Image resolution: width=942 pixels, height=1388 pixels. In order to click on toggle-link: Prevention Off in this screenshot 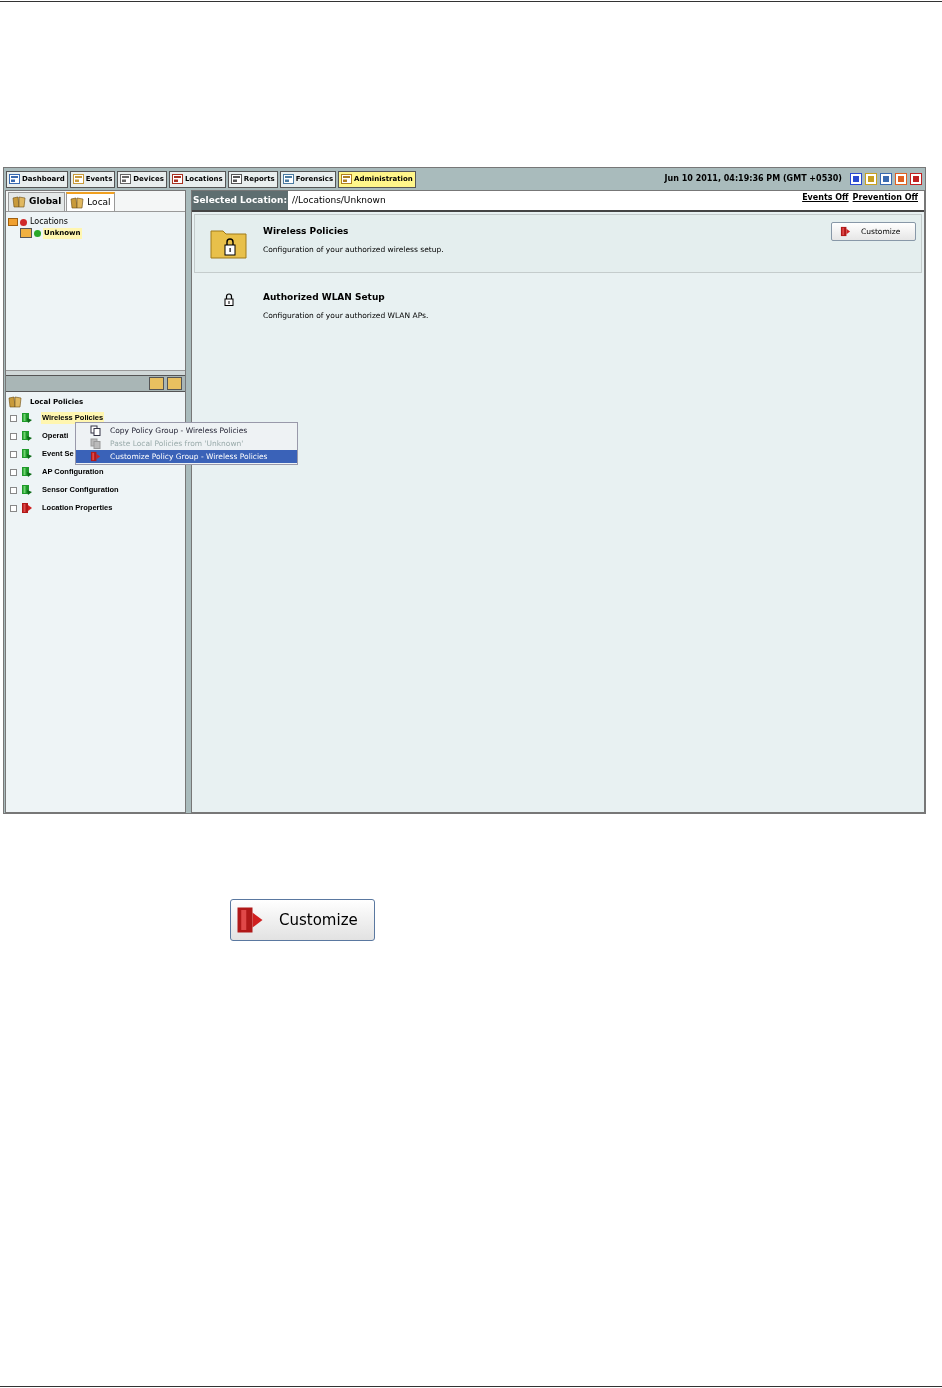, I will do `click(885, 198)`.